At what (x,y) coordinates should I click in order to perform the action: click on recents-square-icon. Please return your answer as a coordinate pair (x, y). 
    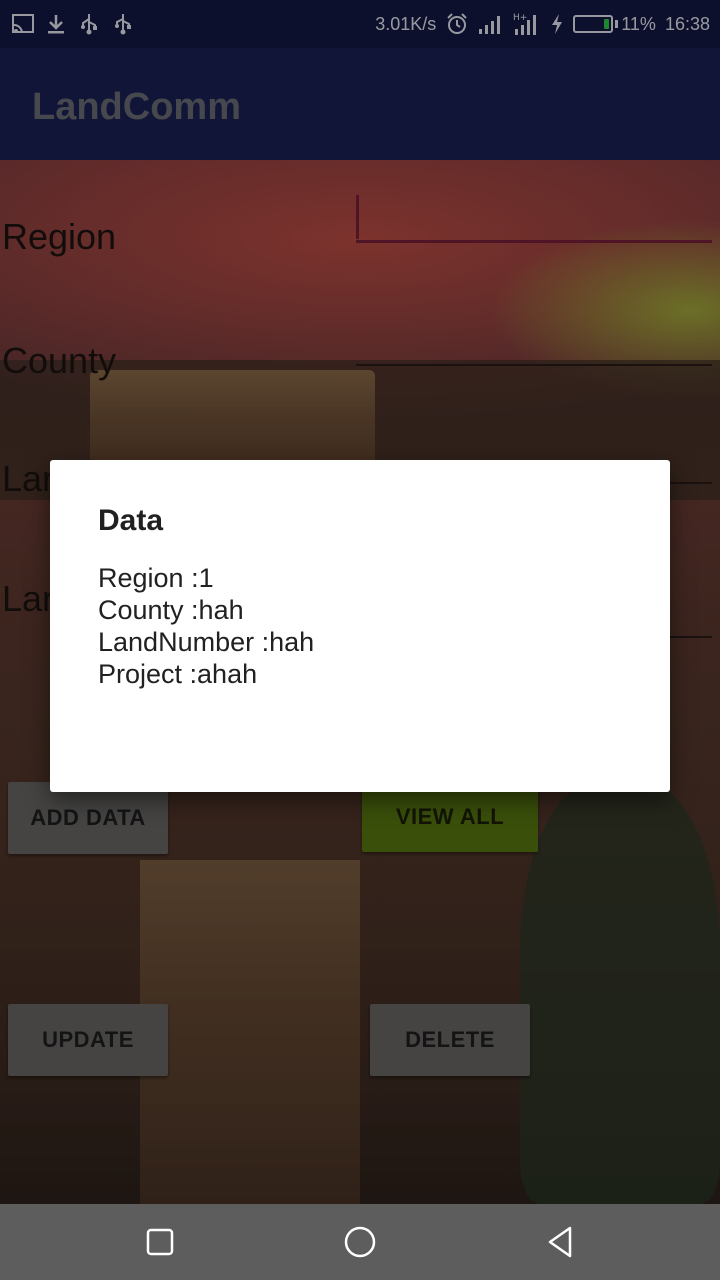
    Looking at the image, I should click on (160, 1242).